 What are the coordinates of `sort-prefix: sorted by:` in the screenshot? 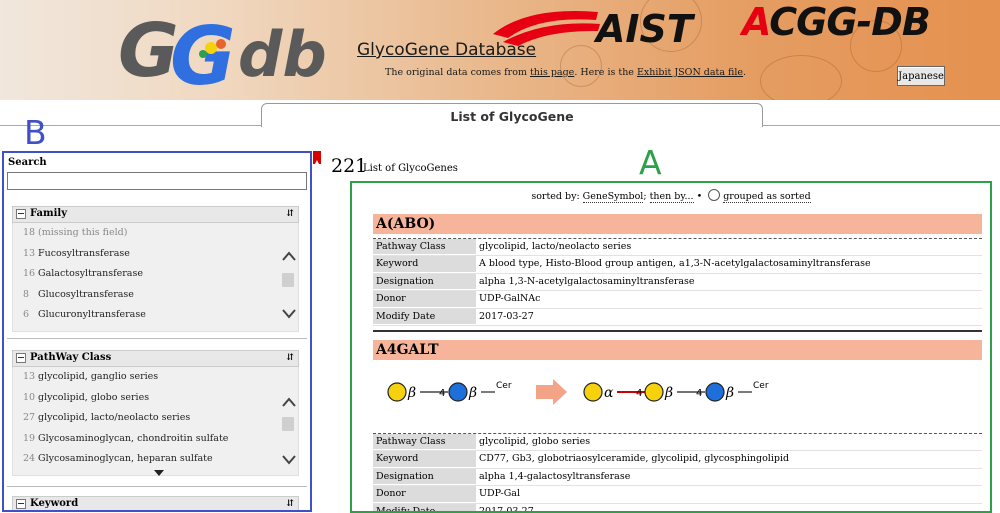 It's located at (557, 196).